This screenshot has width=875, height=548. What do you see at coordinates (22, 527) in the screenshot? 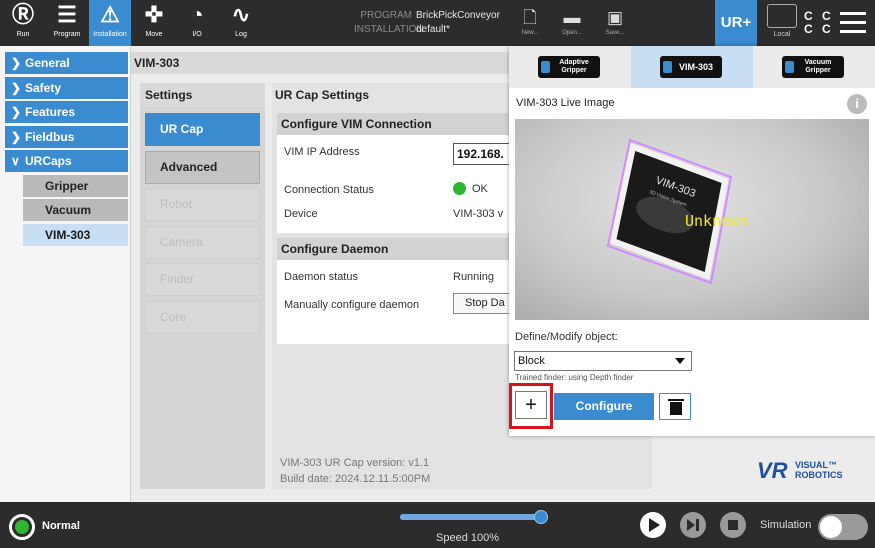
I see `power-status-icon` at bounding box center [22, 527].